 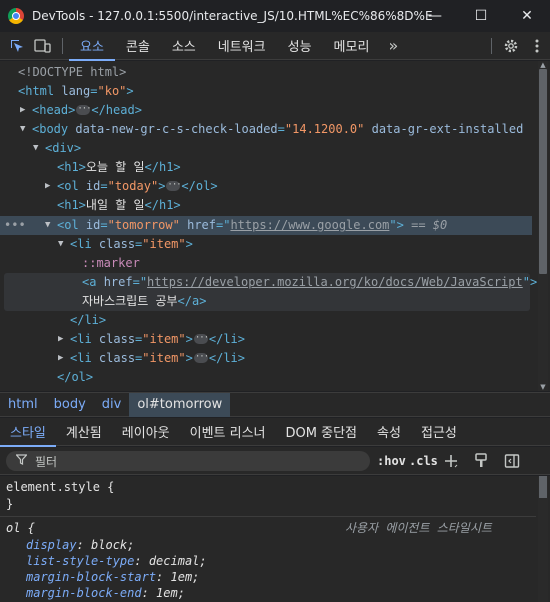 What do you see at coordinates (10, 504) in the screenshot?
I see `element-style-close: }` at bounding box center [10, 504].